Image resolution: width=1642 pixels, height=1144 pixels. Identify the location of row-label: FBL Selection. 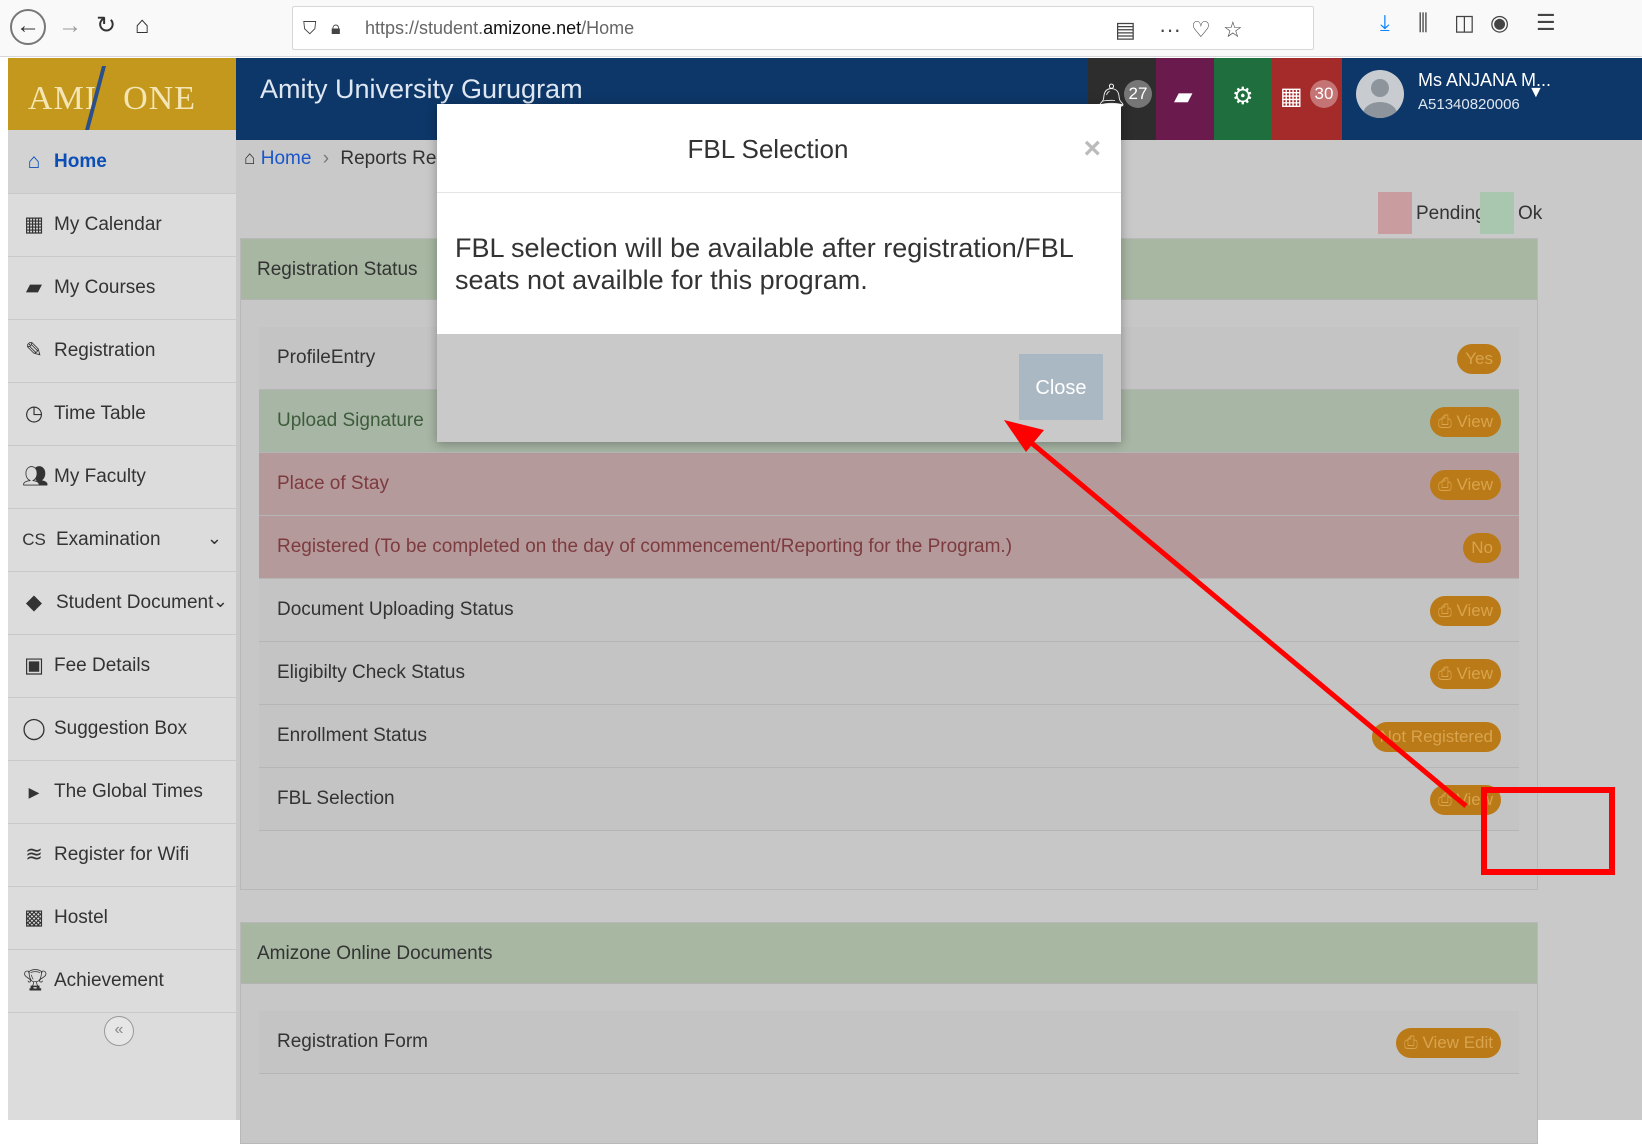
(336, 798).